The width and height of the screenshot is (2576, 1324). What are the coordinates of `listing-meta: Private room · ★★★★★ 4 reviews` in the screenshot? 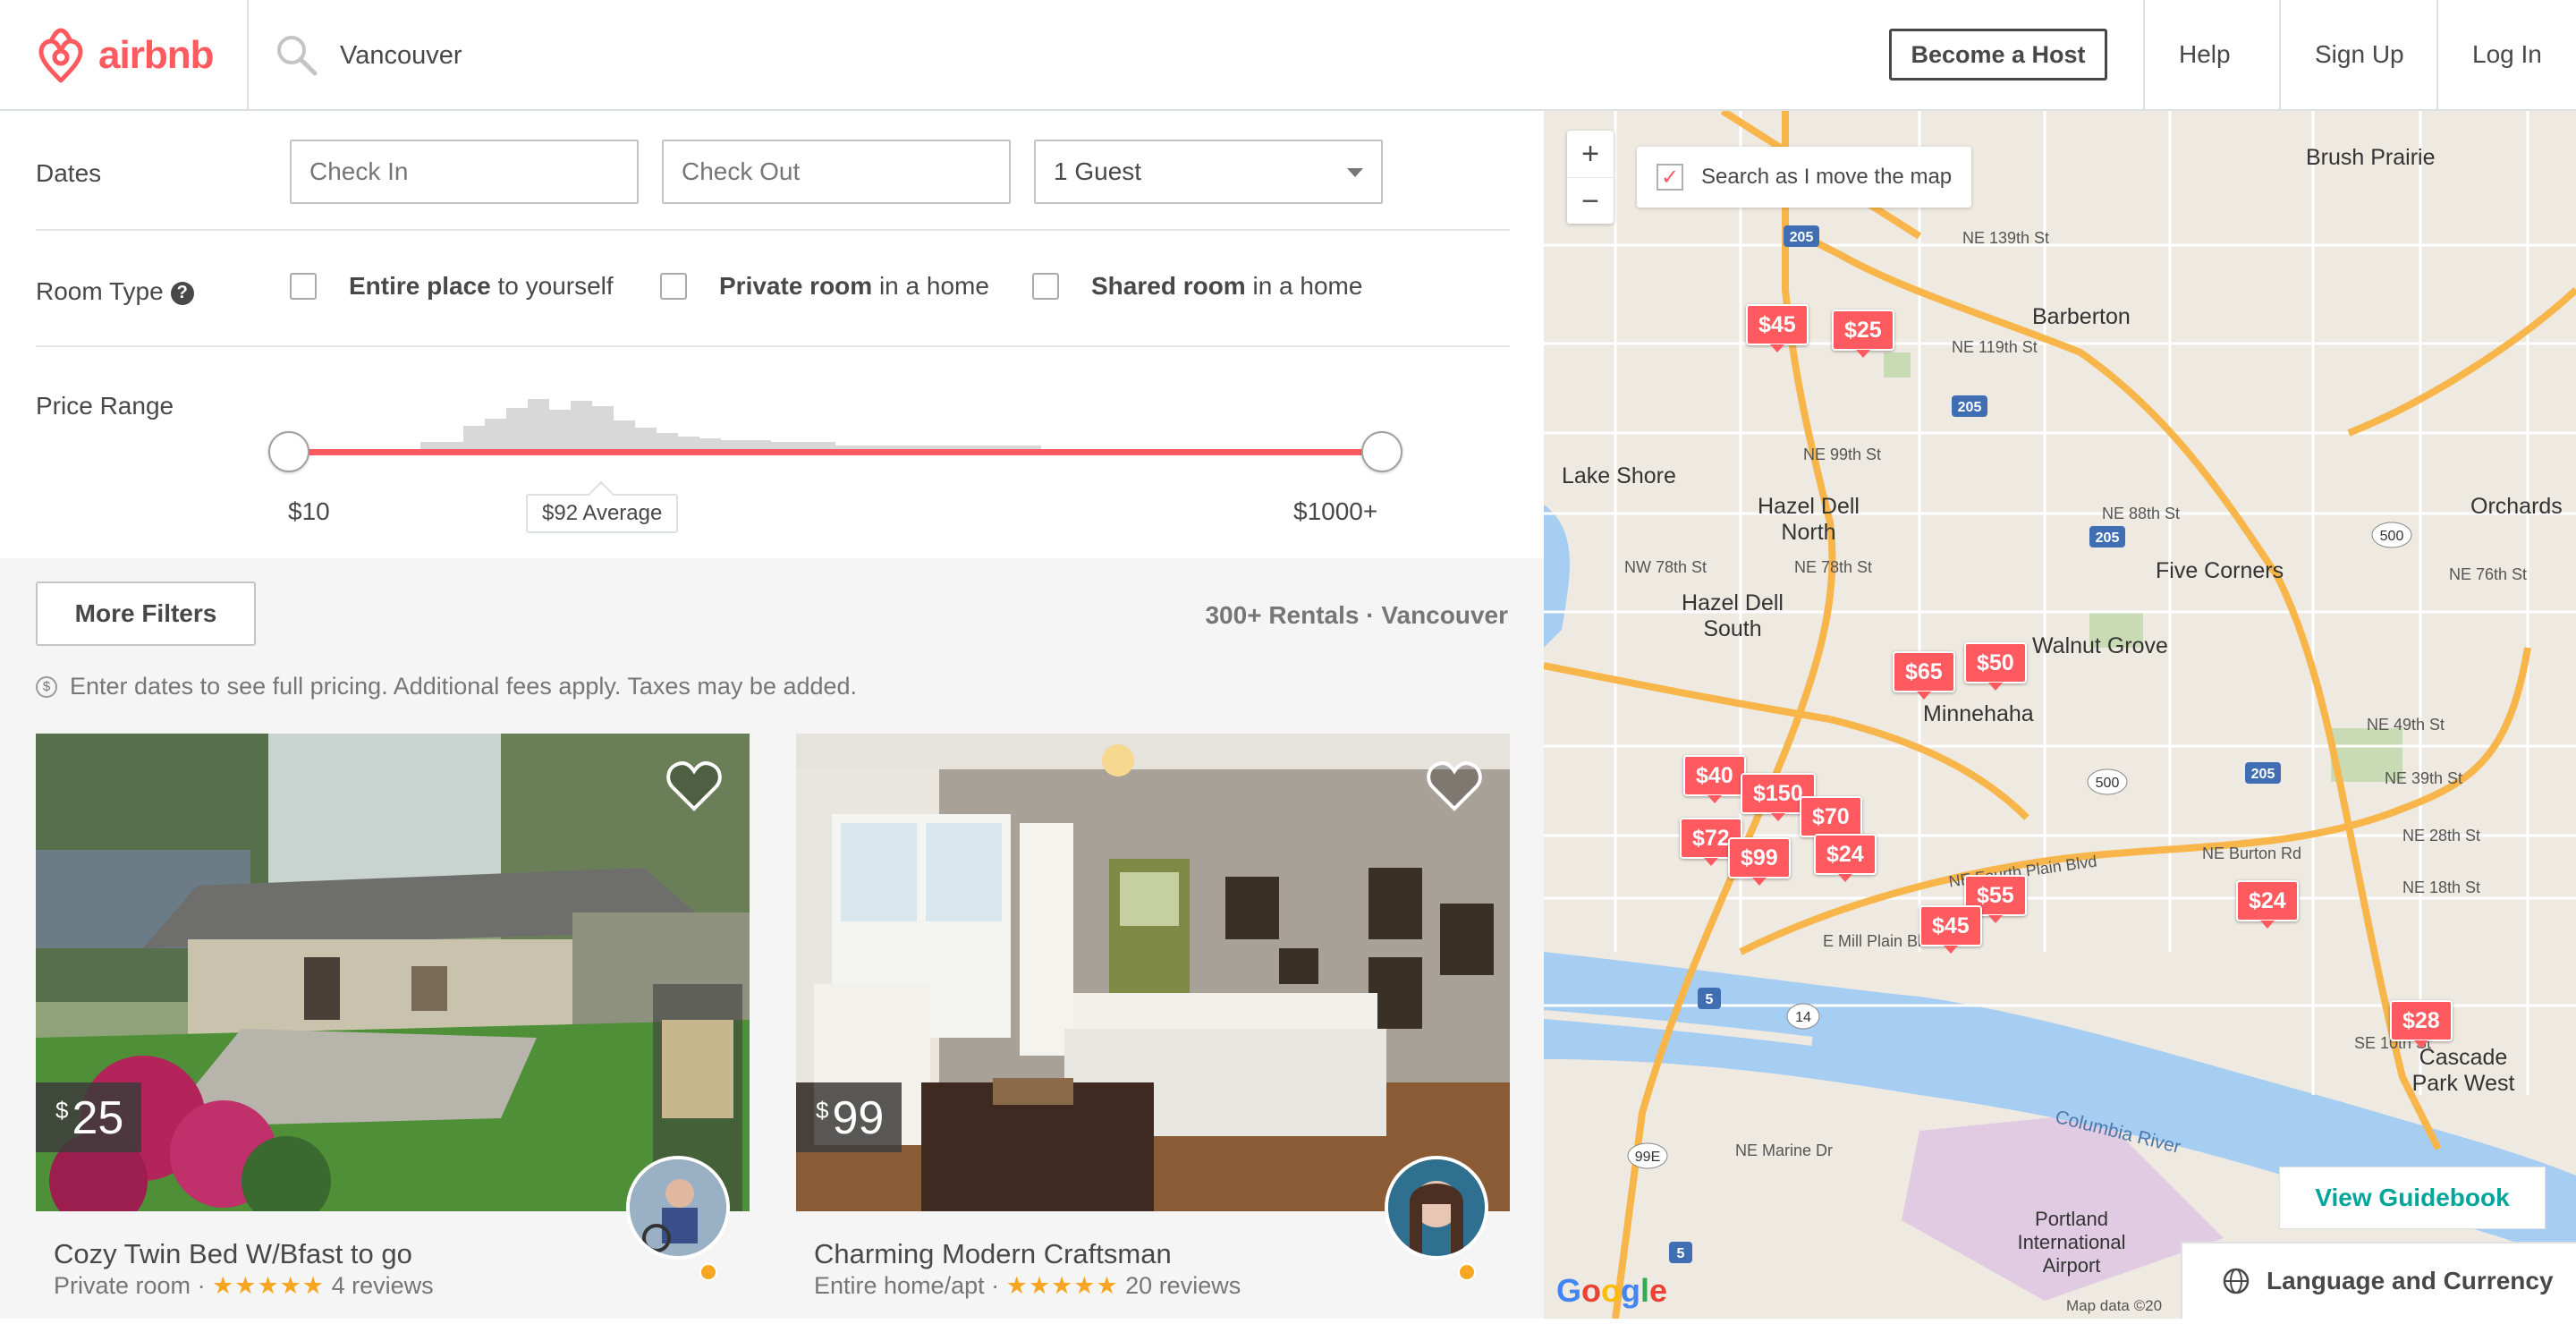 It's located at (244, 1285).